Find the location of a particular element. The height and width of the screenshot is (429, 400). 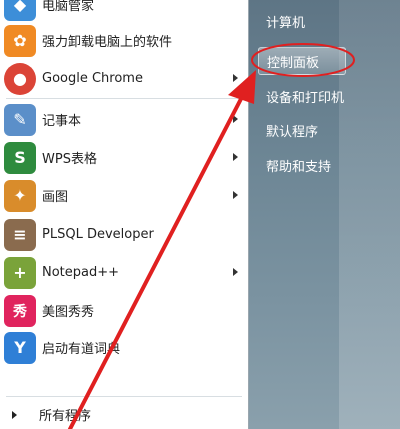

highlight-circle is located at coordinates (303, 60).